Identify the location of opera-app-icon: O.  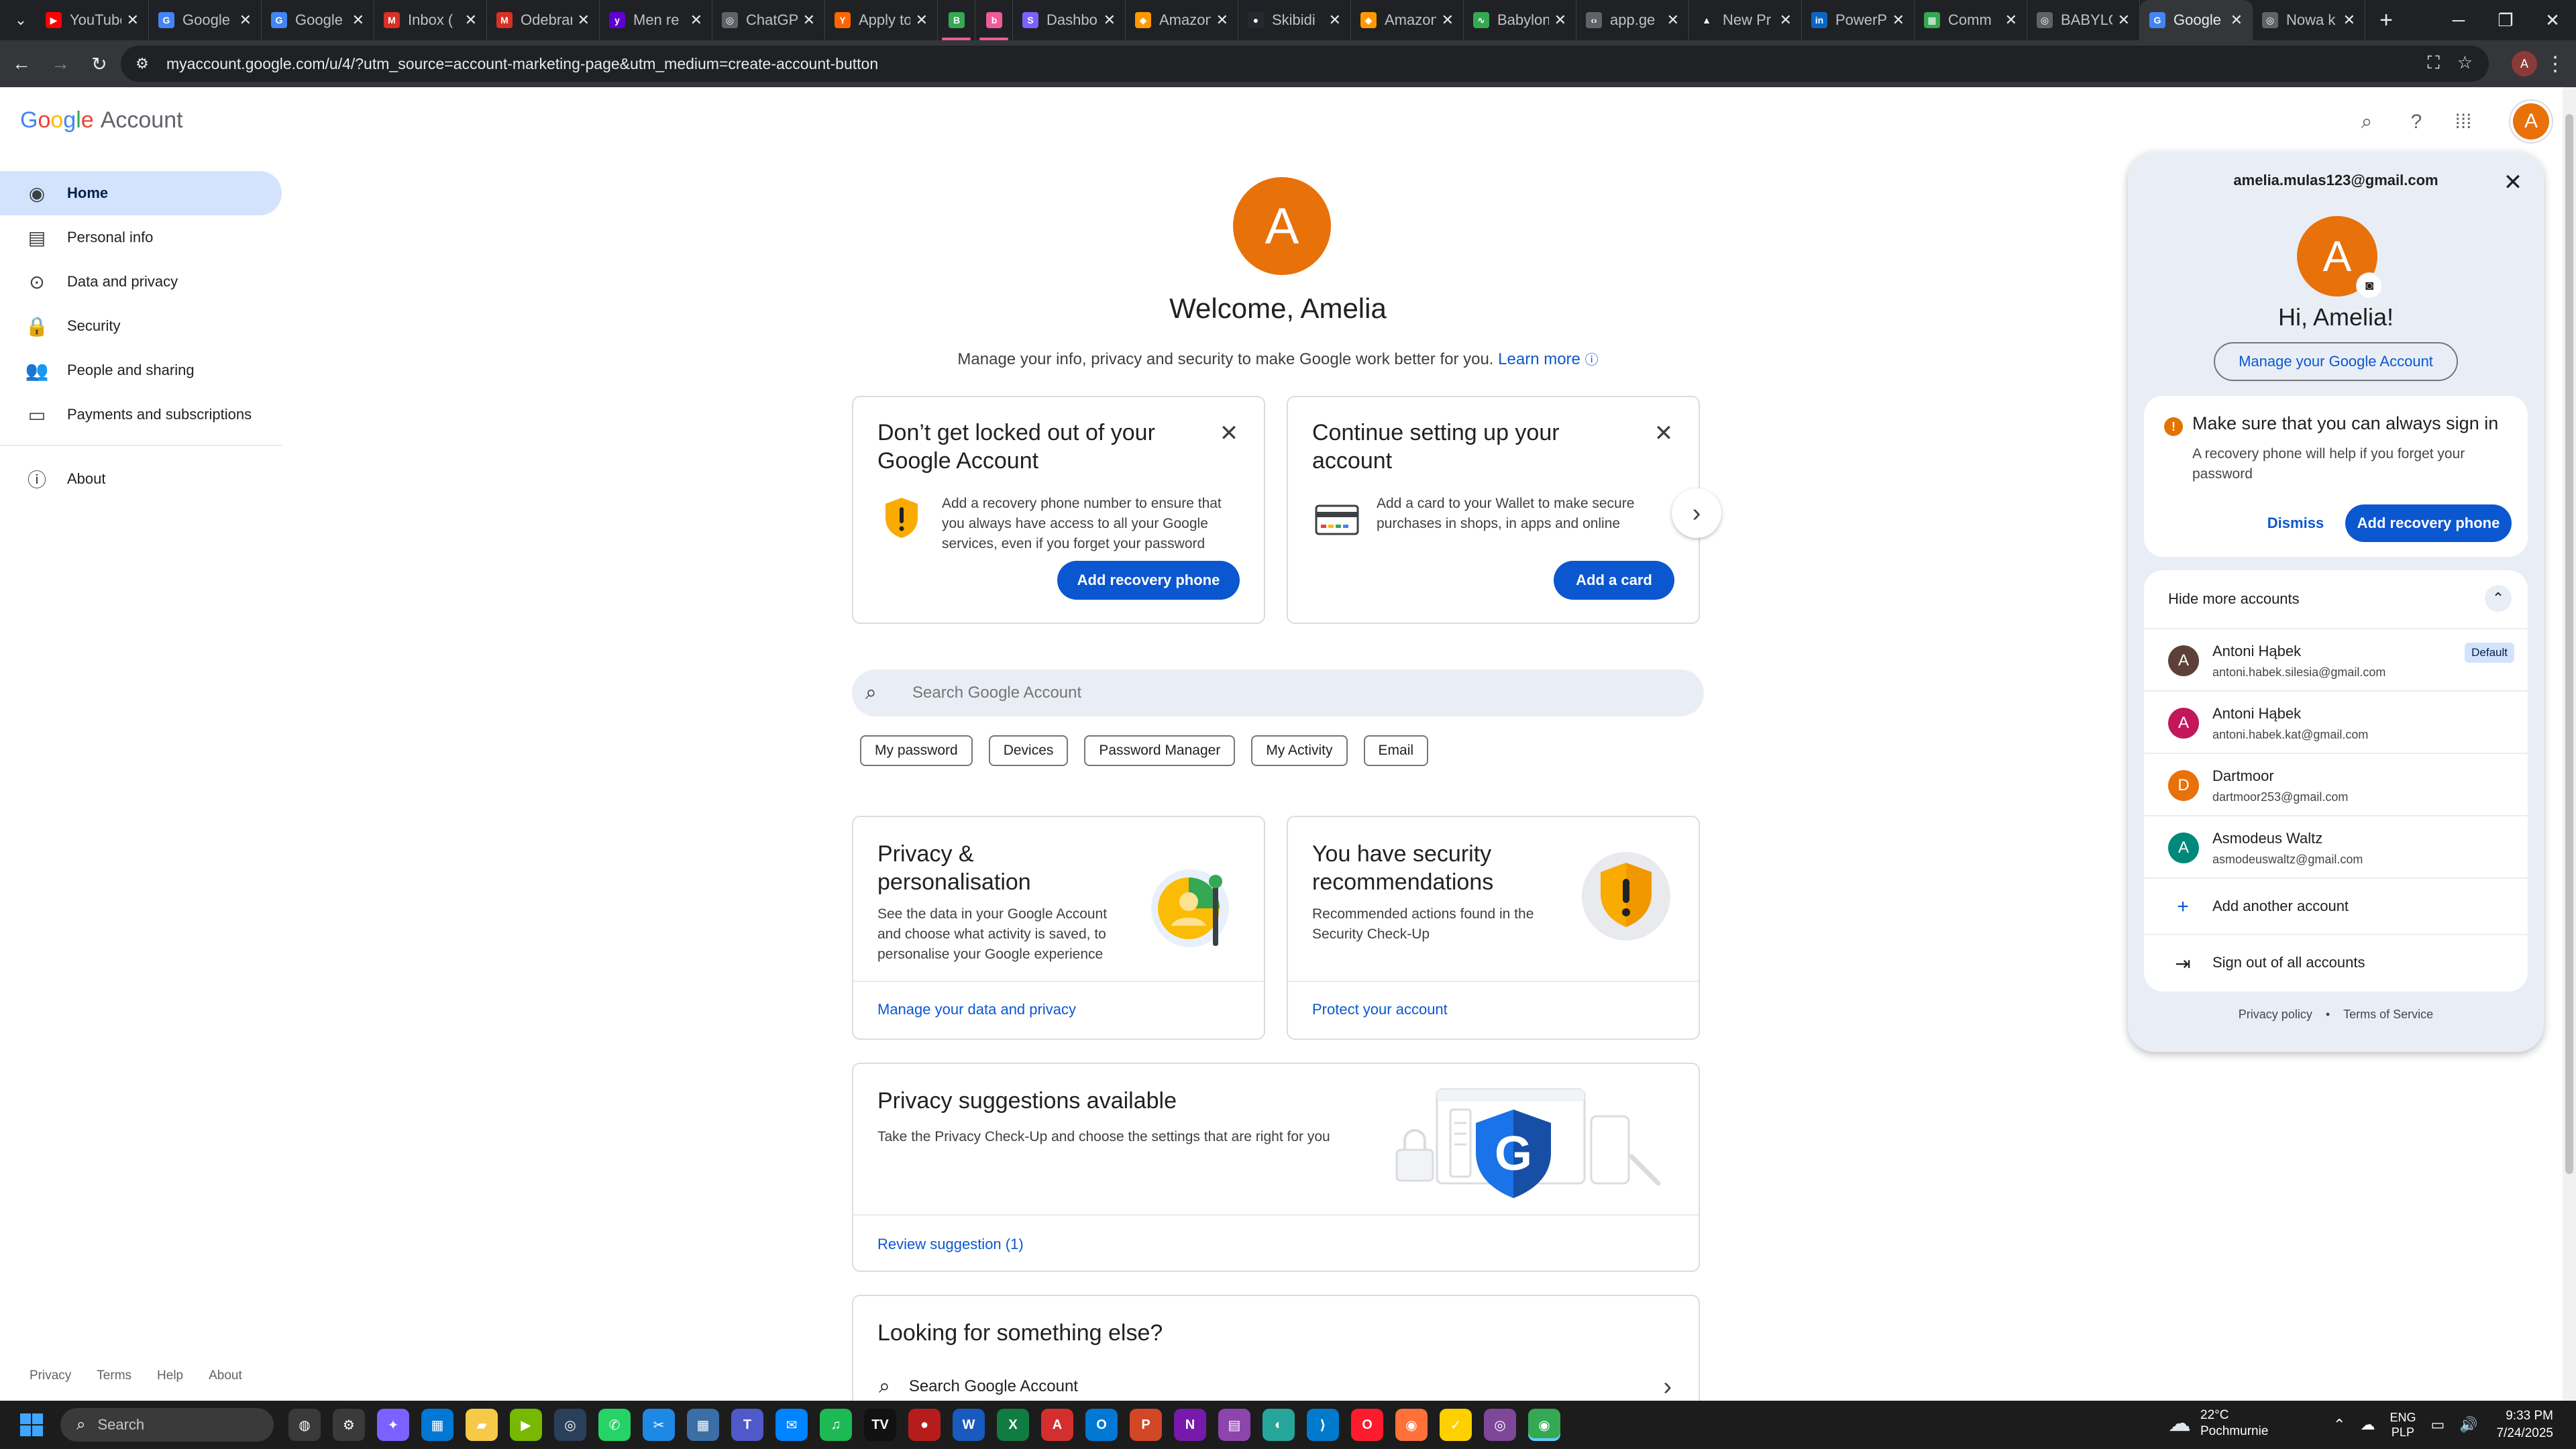
(1367, 1425).